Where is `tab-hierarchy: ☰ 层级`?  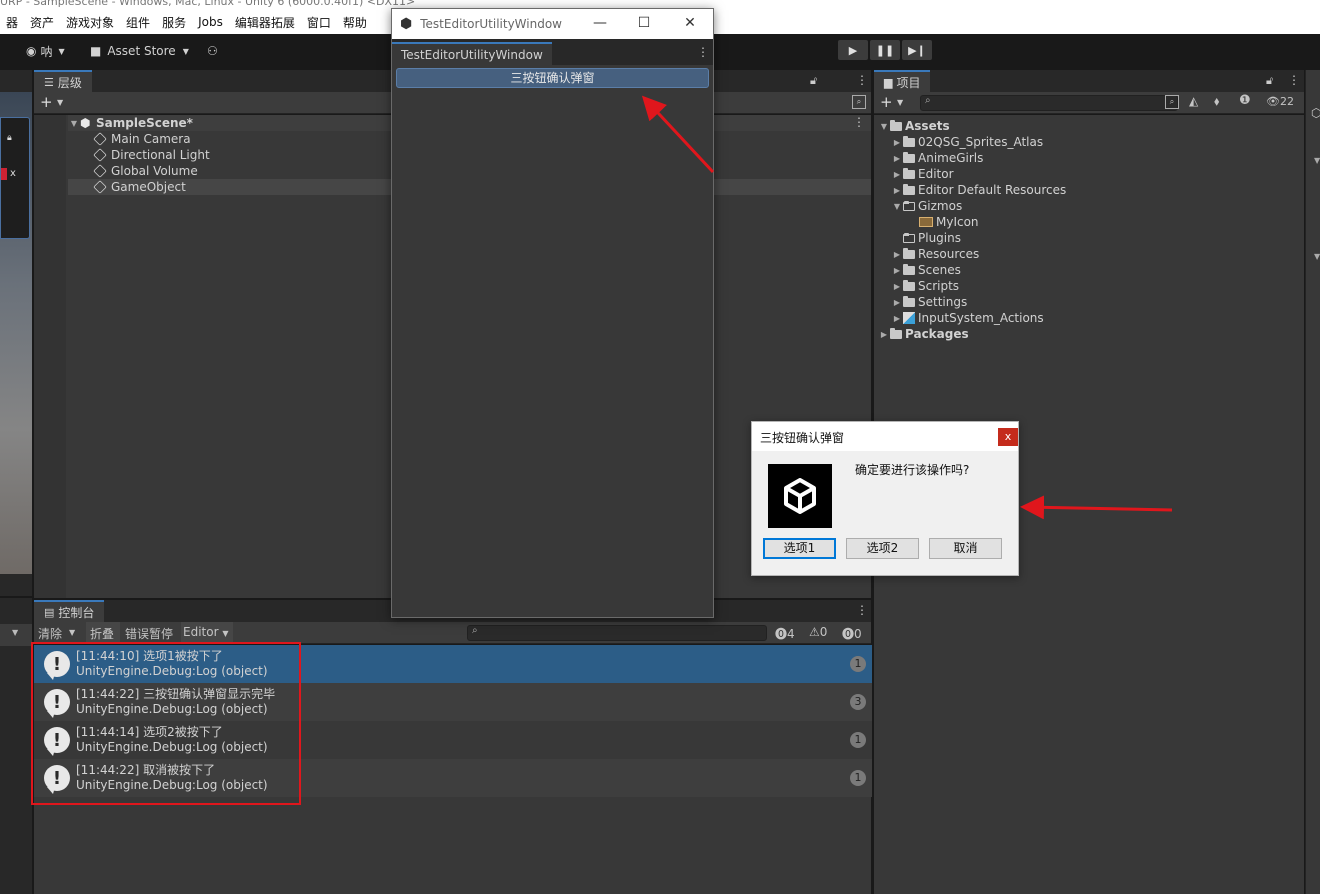 tab-hierarchy: ☰ 层级 is located at coordinates (63, 81).